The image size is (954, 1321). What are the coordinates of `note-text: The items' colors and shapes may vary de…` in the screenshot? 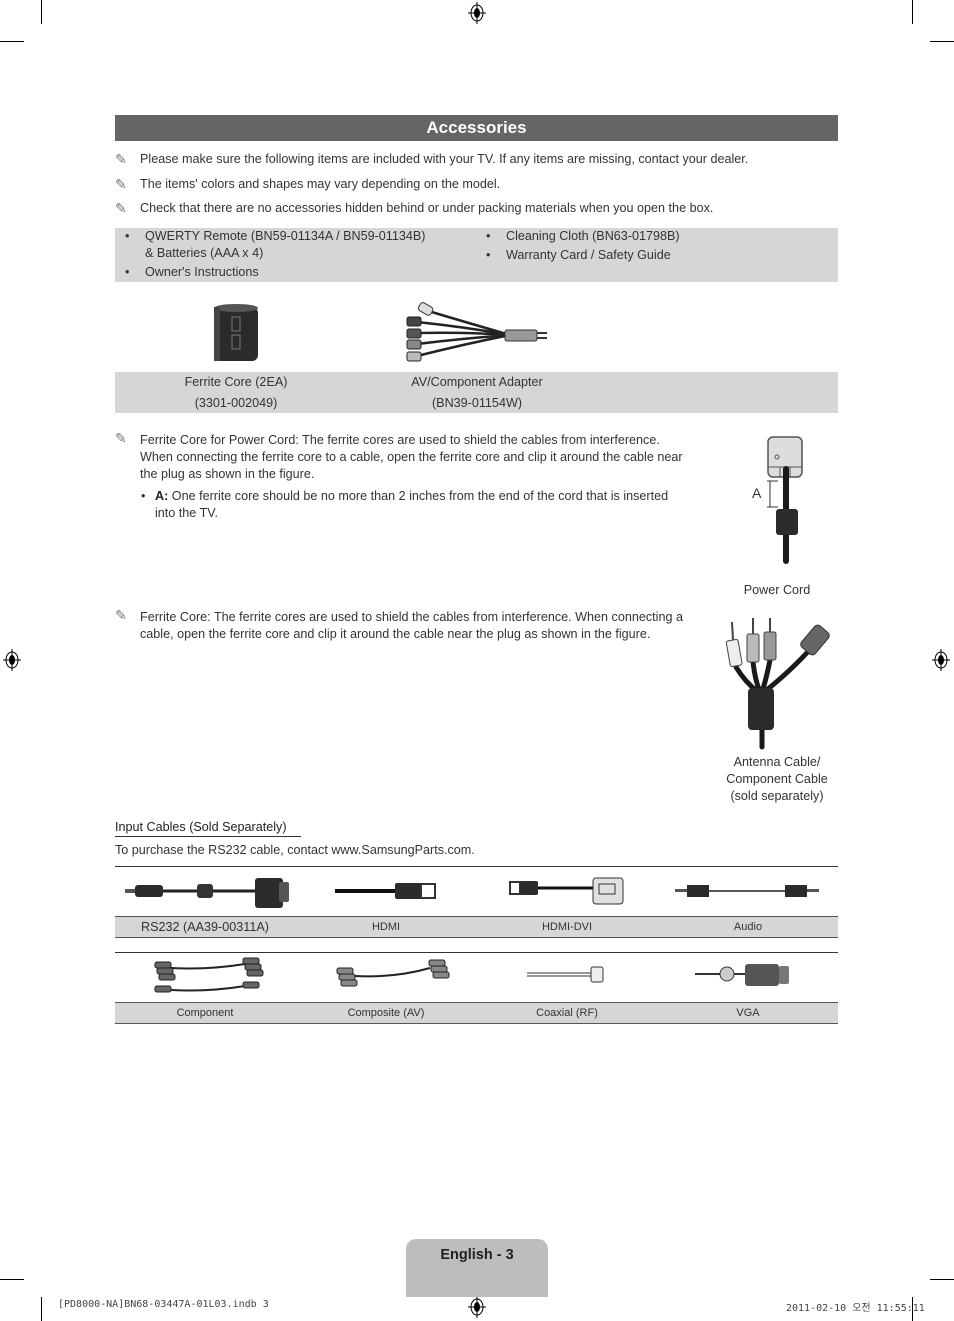 It's located at (320, 184).